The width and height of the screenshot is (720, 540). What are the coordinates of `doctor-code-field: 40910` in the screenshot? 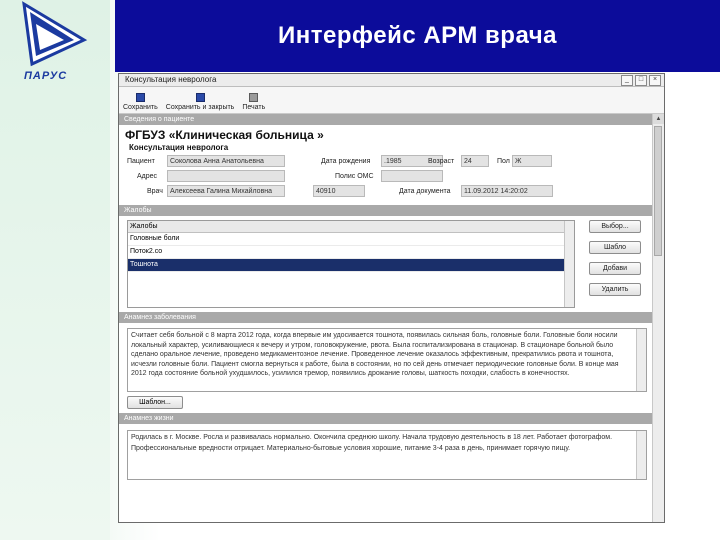 It's located at (339, 191).